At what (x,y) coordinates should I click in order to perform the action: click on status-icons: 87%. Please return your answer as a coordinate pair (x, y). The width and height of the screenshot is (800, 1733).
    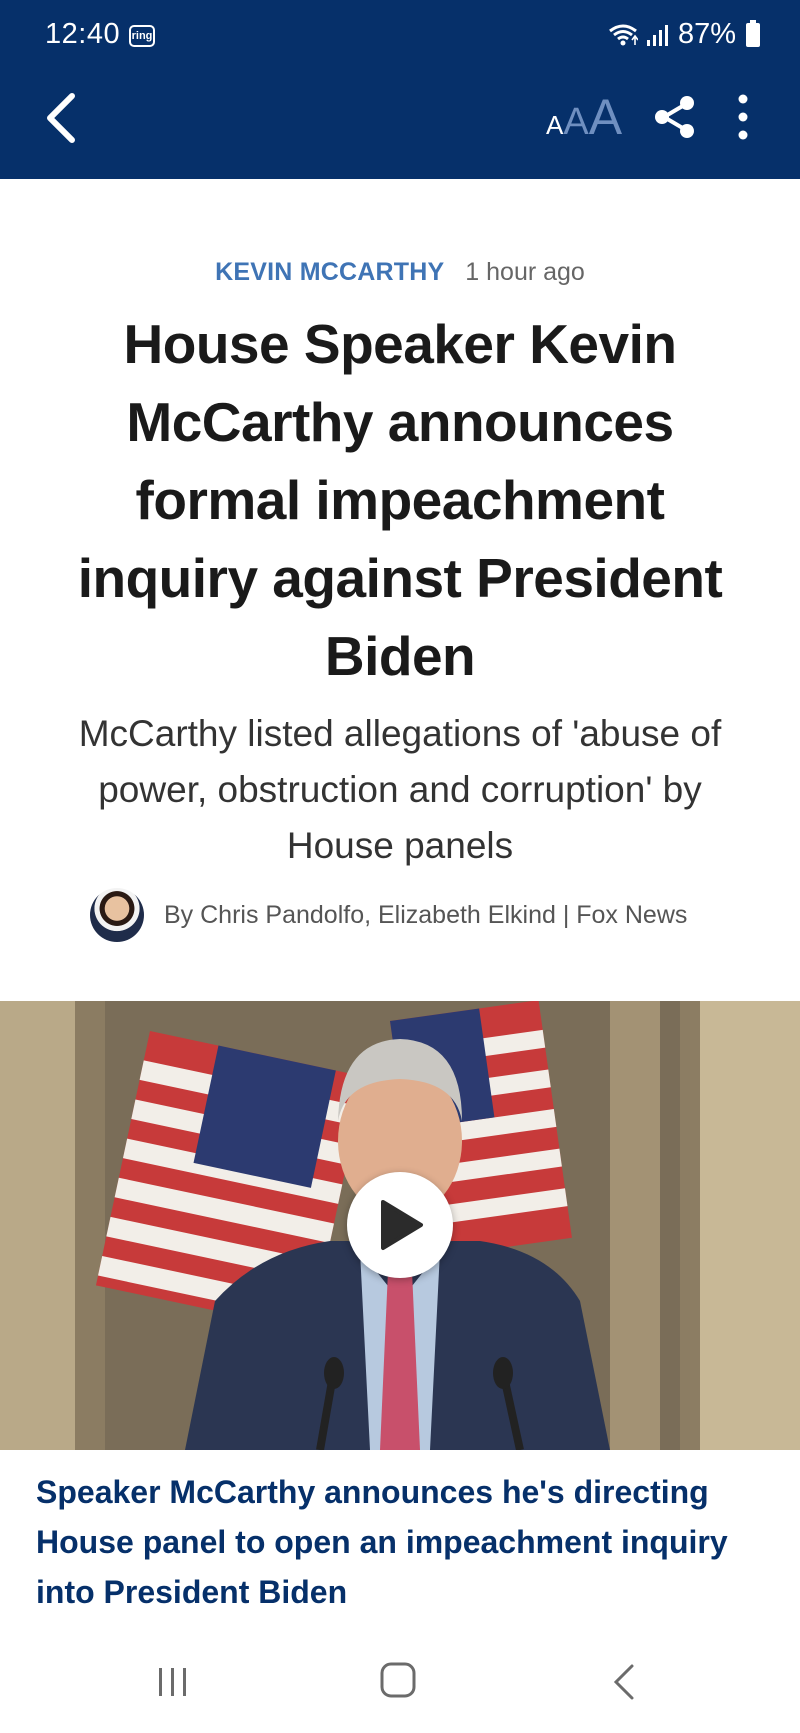
    Looking at the image, I should click on (684, 34).